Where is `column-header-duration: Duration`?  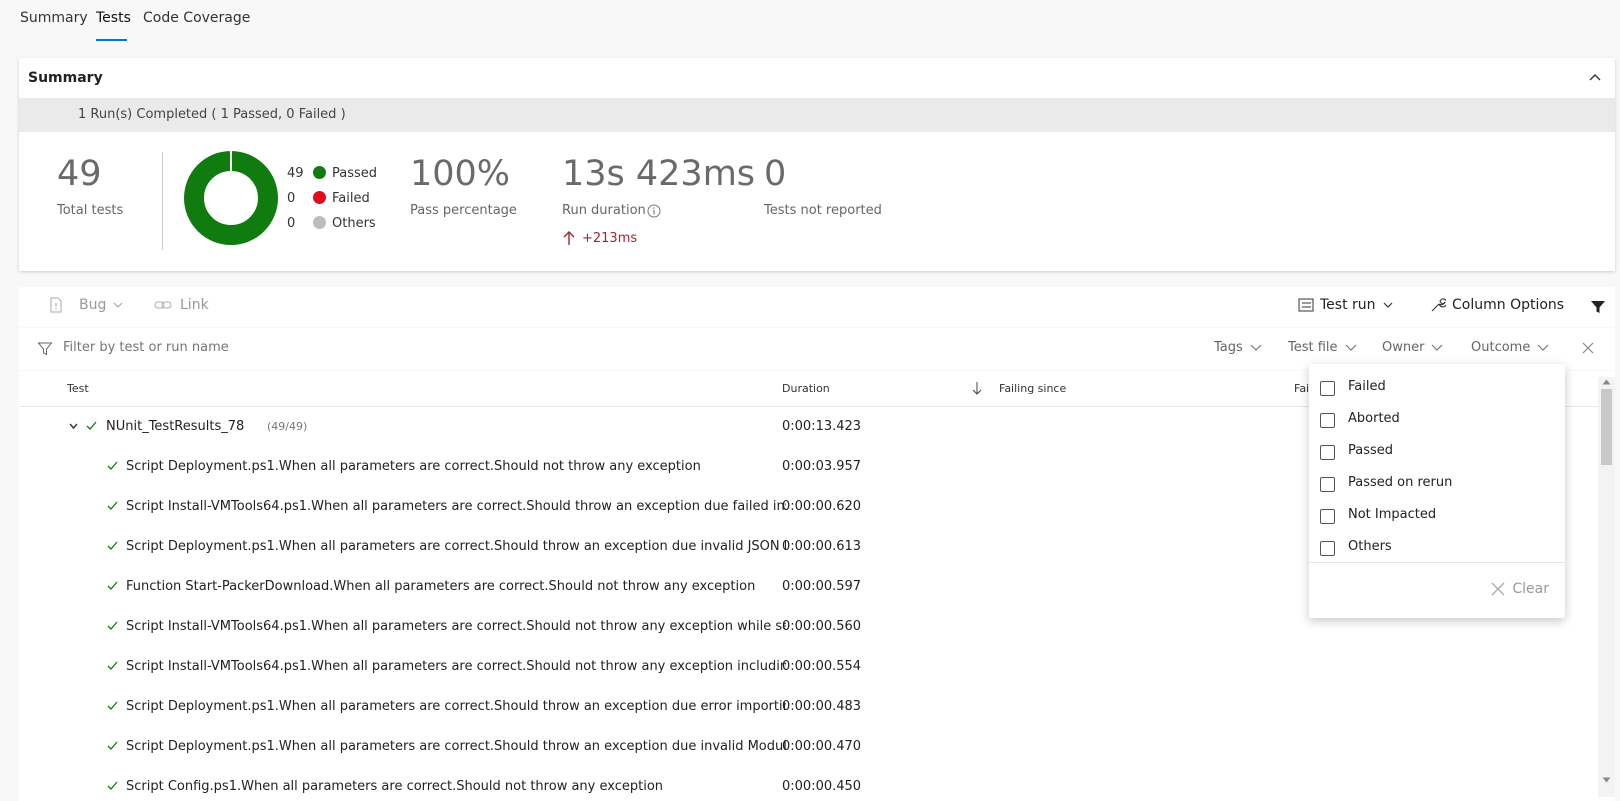 column-header-duration: Duration is located at coordinates (806, 388).